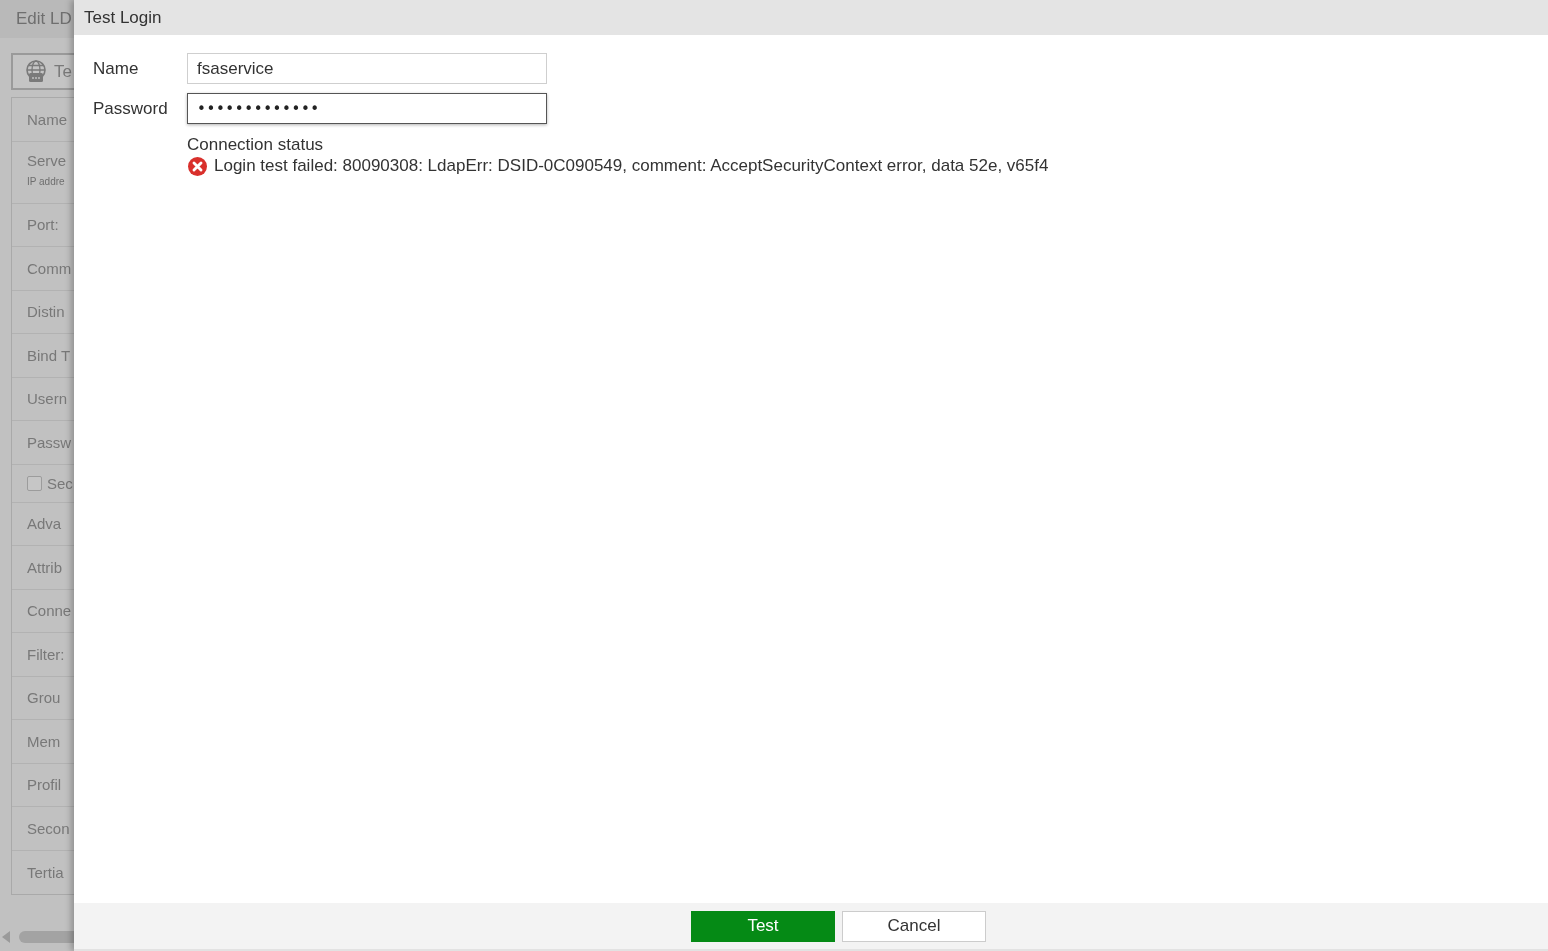 This screenshot has width=1548, height=951. What do you see at coordinates (197, 166) in the screenshot?
I see `error-icon` at bounding box center [197, 166].